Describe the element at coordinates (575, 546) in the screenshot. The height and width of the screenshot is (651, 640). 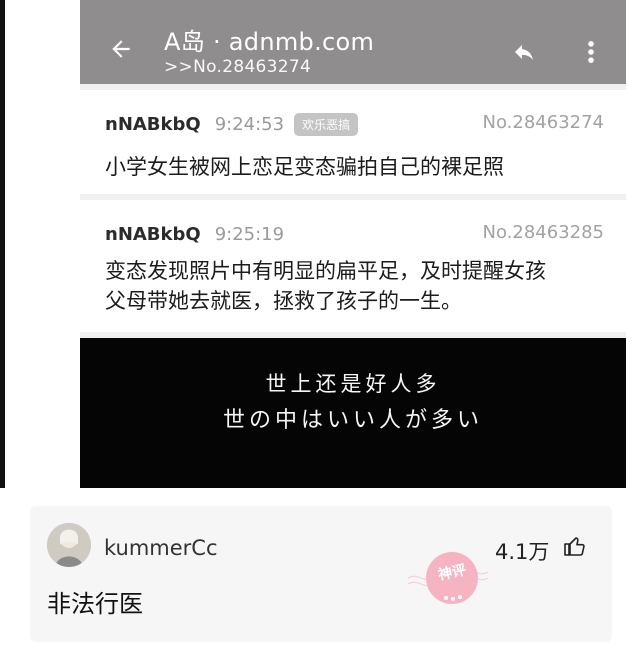
I see `thumb-up-icon` at that location.